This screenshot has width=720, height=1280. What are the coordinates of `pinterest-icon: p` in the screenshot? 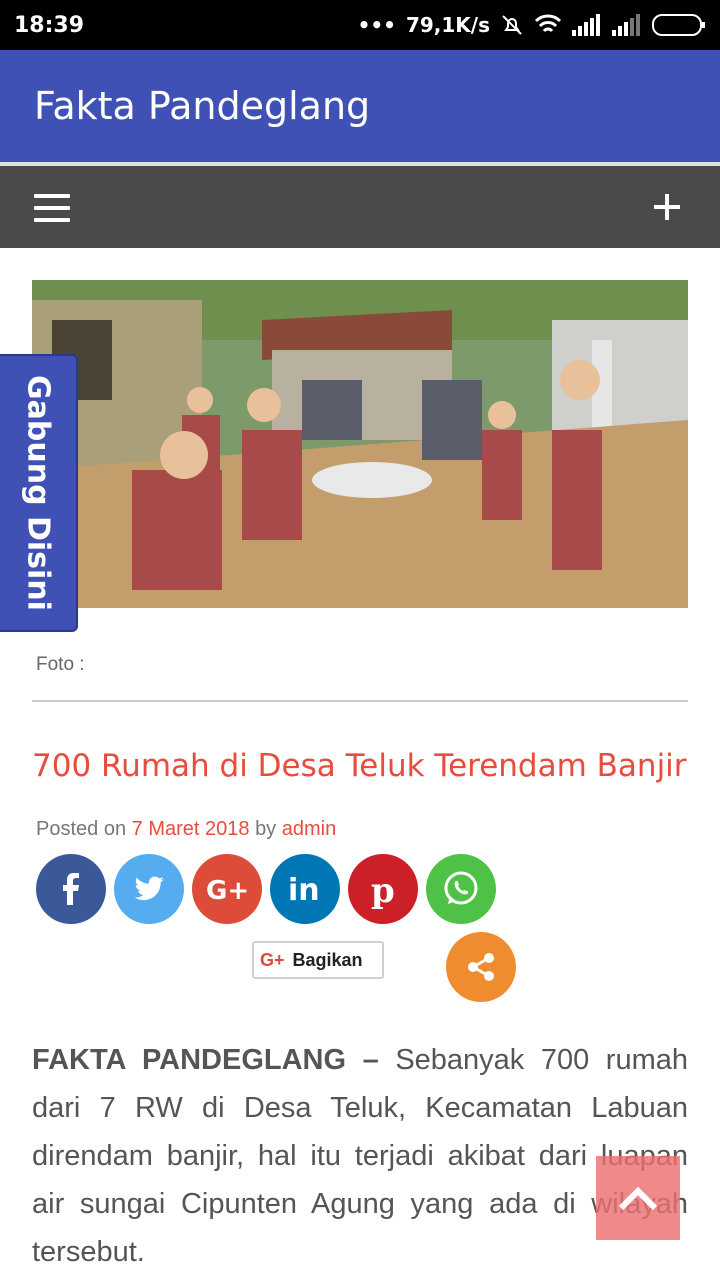 It's located at (383, 890).